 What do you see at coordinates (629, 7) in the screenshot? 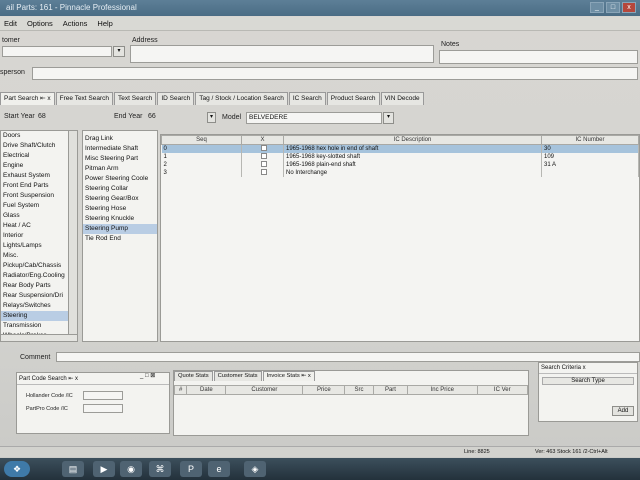
I see `close-button: x` at bounding box center [629, 7].